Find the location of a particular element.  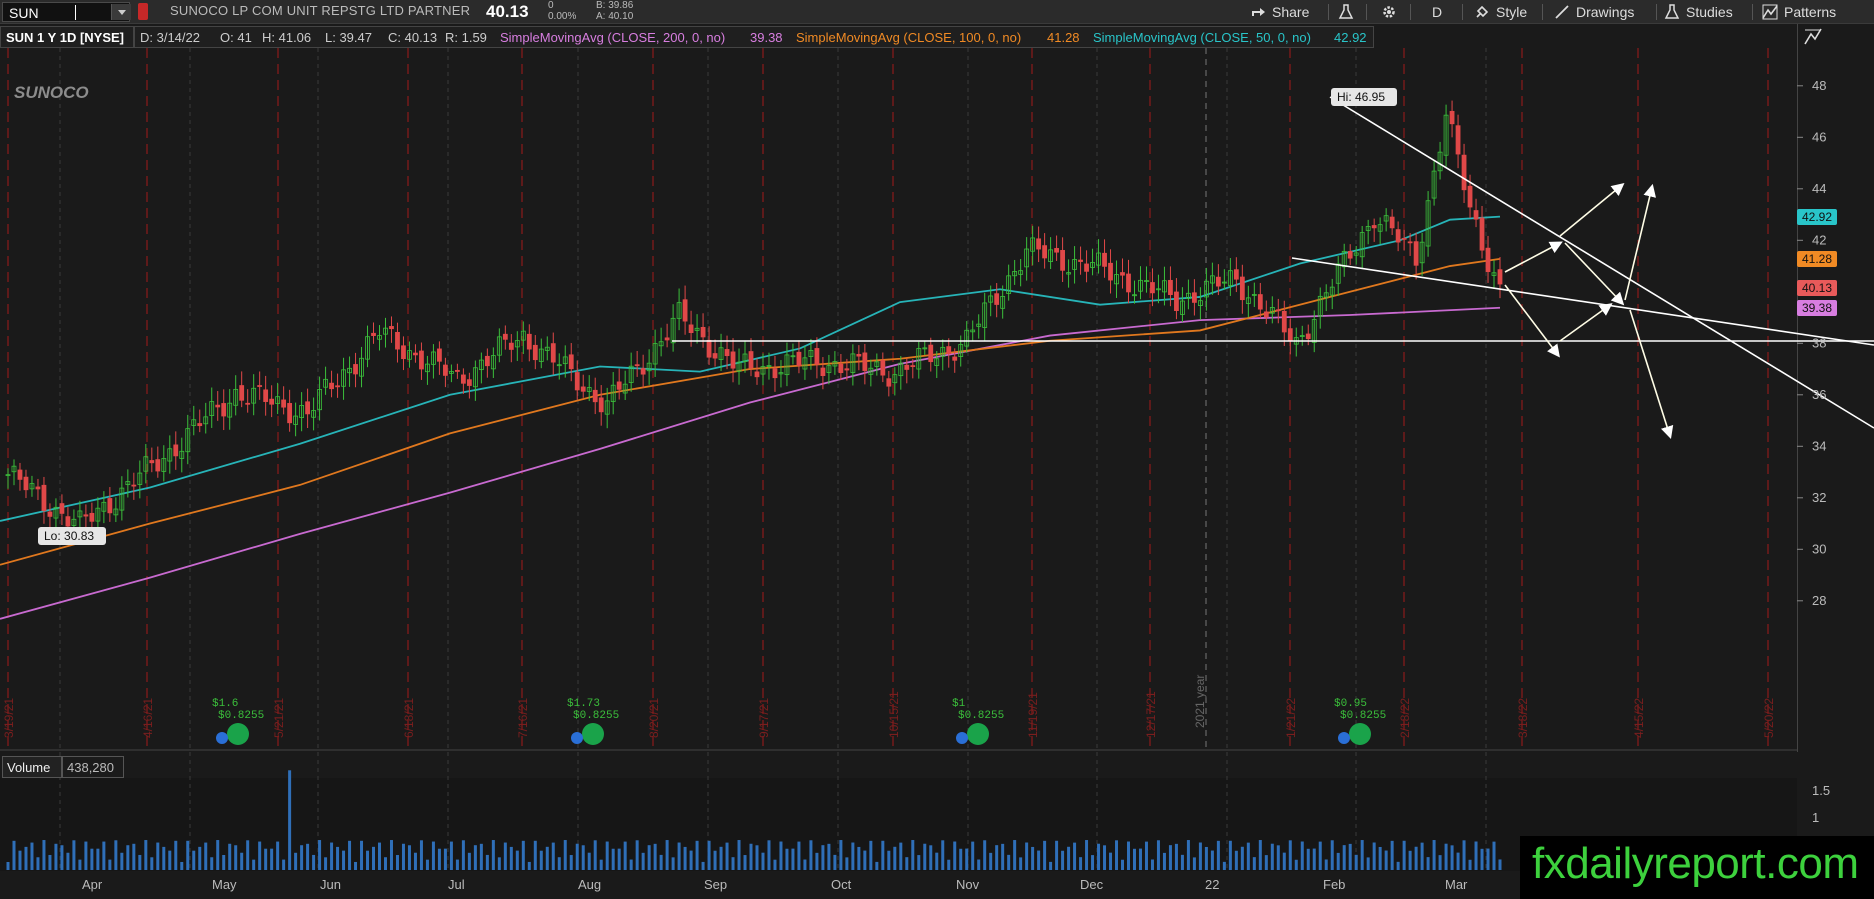

date-marker-label: 6/18/21 is located at coordinates (409, 718).